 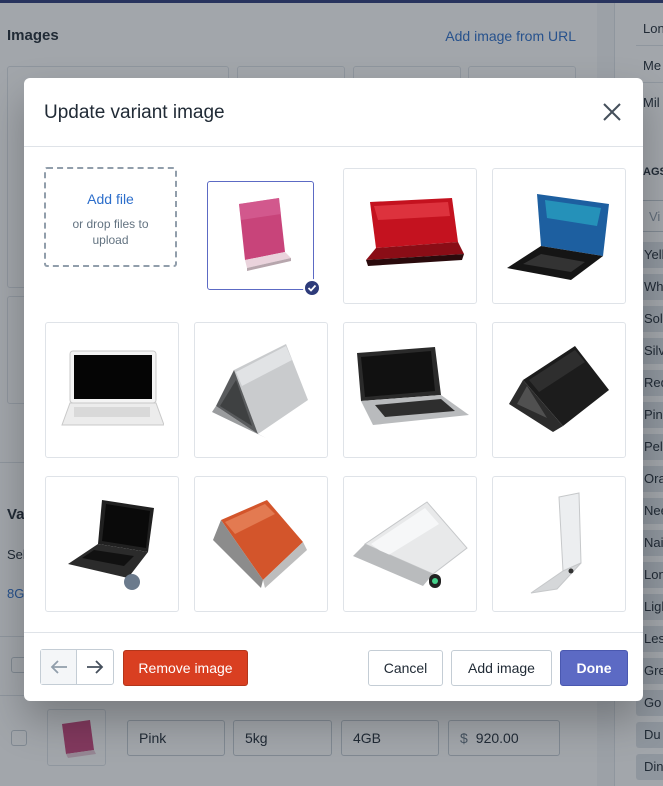 I want to click on file-dropzone: Add file or drop files to upload, so click(x=110, y=217).